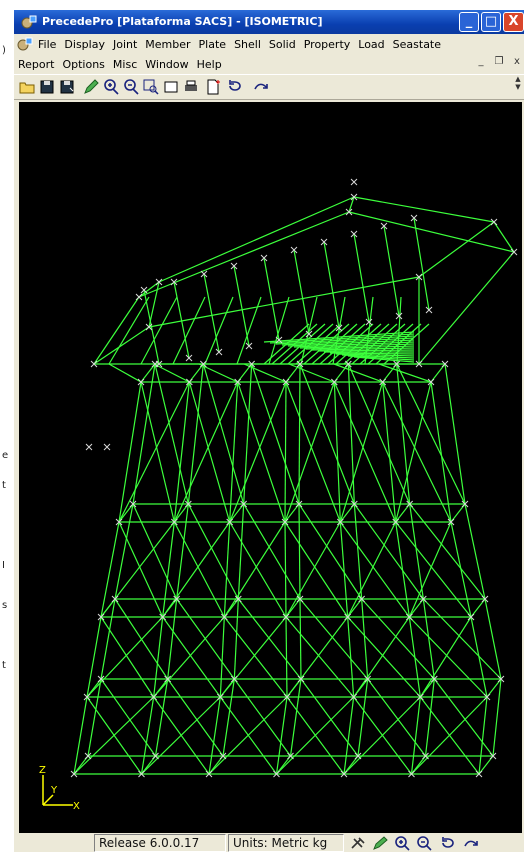  Describe the element at coordinates (282, 44) in the screenshot. I see `menu-solid: Solid` at that location.